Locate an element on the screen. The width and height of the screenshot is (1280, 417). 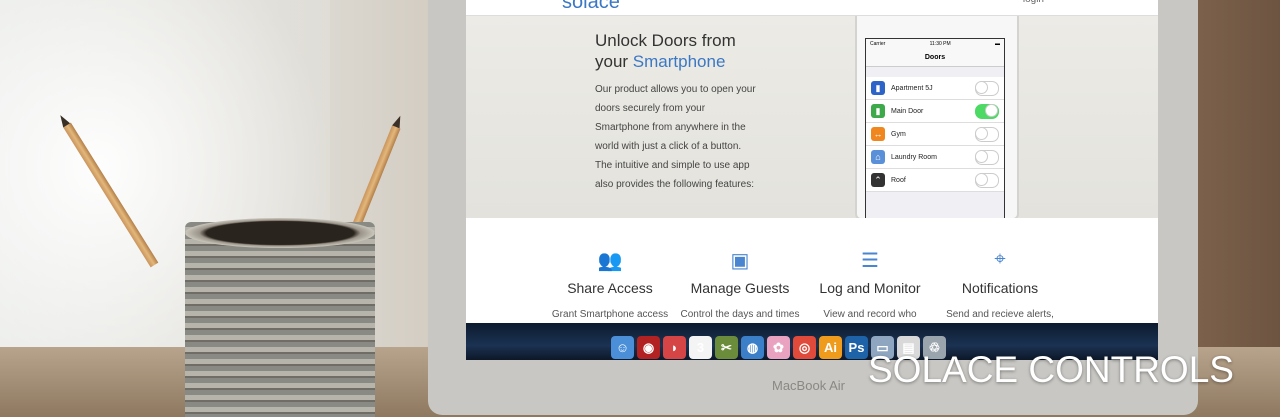
site-header: solace login is located at coordinates (812, 8).